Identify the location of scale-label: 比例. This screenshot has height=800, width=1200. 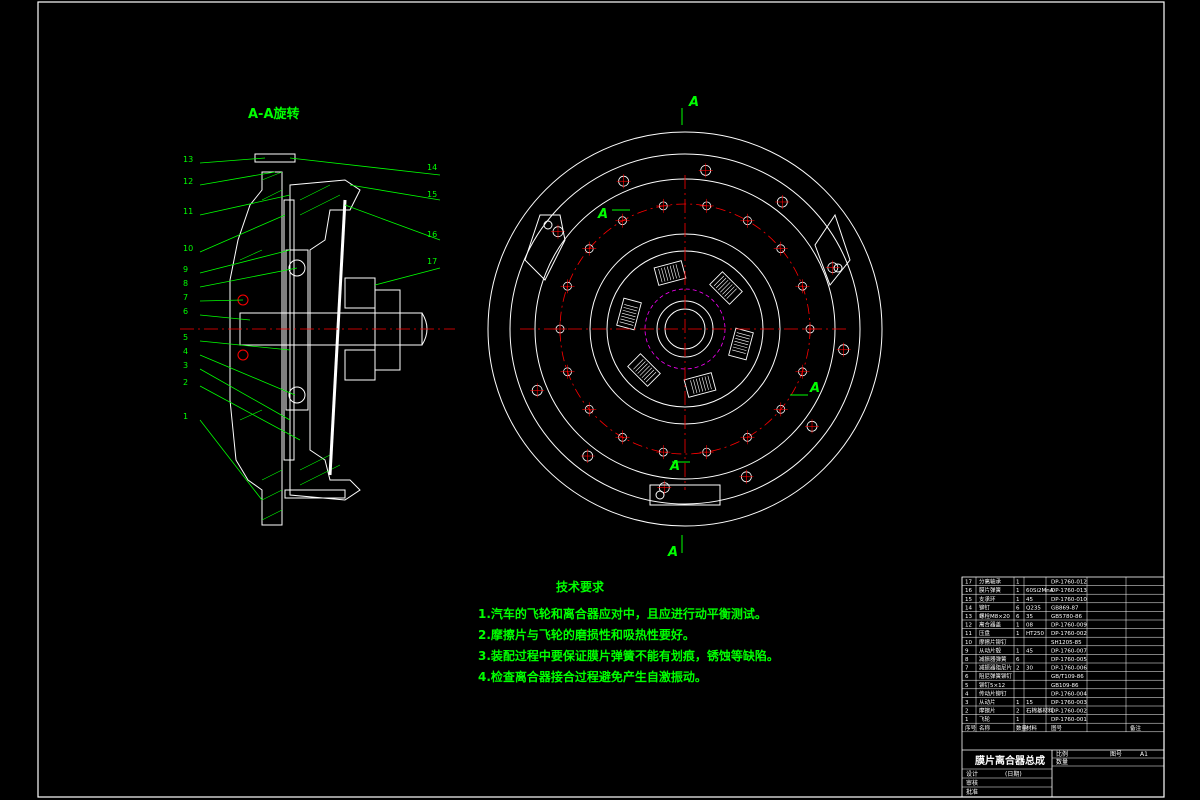
(1062, 754).